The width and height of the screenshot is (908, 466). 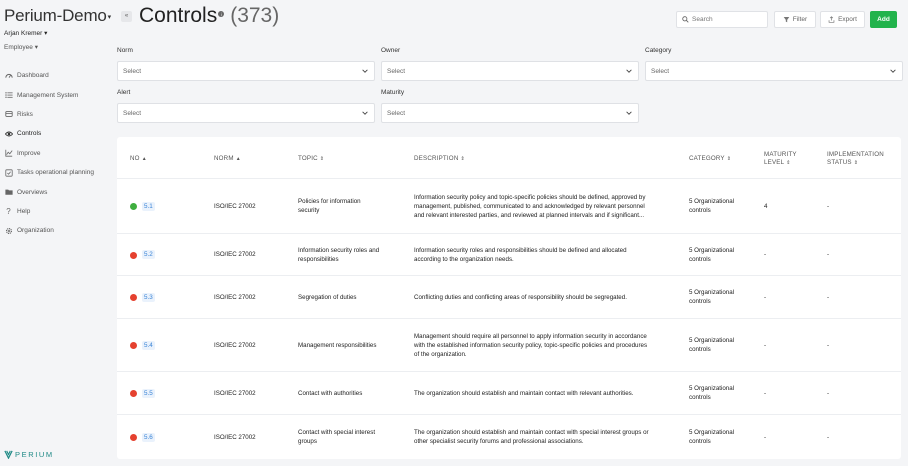 What do you see at coordinates (786, 20) in the screenshot?
I see `filter-icon` at bounding box center [786, 20].